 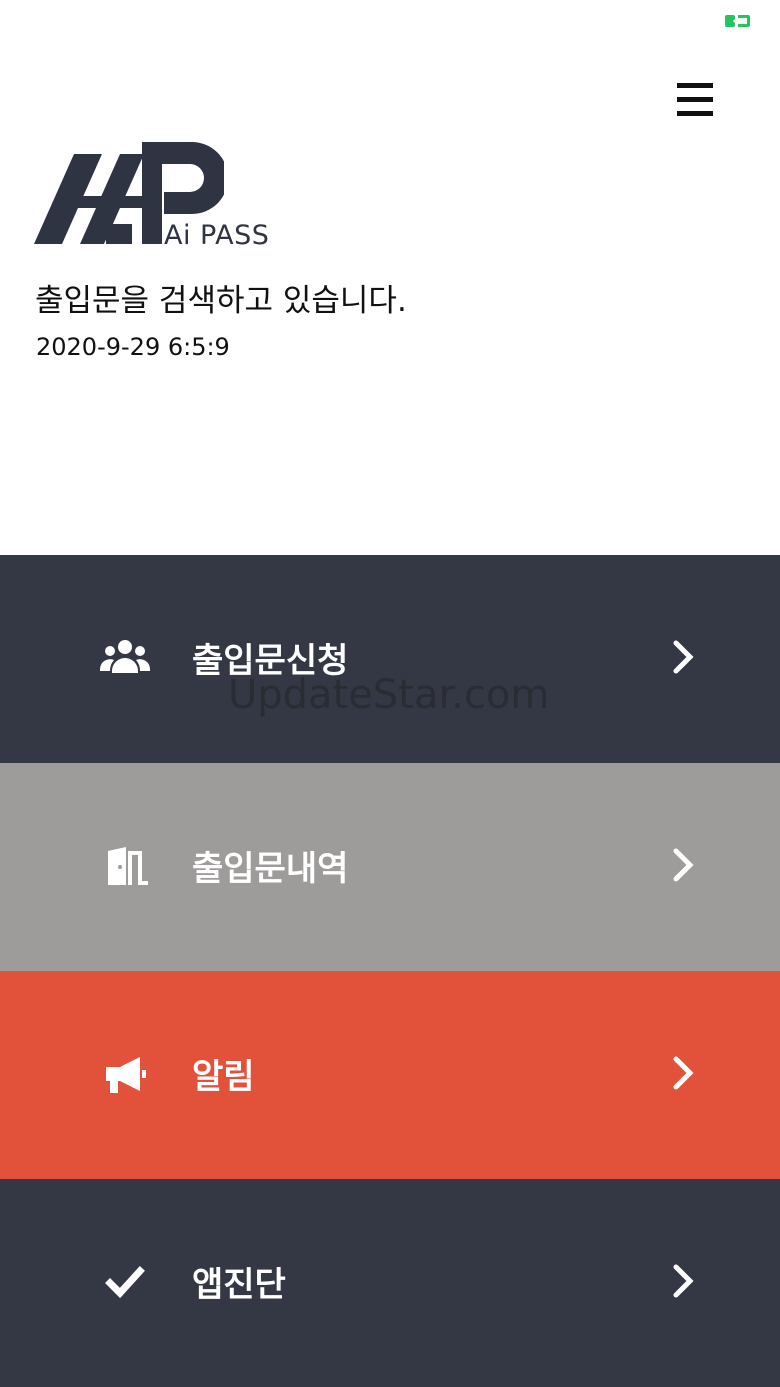 I want to click on app-logo: Ai PASS, so click(x=164, y=195).